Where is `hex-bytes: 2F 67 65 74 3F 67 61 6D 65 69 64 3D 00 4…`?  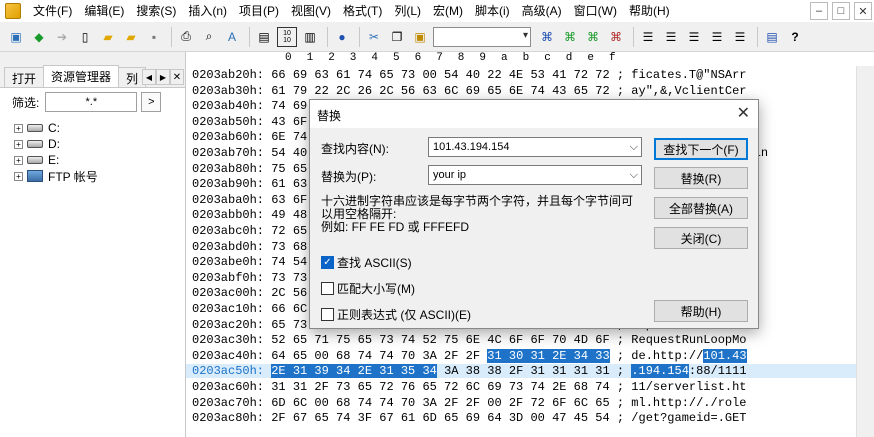
hex-bytes: 2F 67 65 74 3F 67 61 6D 65 69 64 3D 00 4… is located at coordinates (440, 418).